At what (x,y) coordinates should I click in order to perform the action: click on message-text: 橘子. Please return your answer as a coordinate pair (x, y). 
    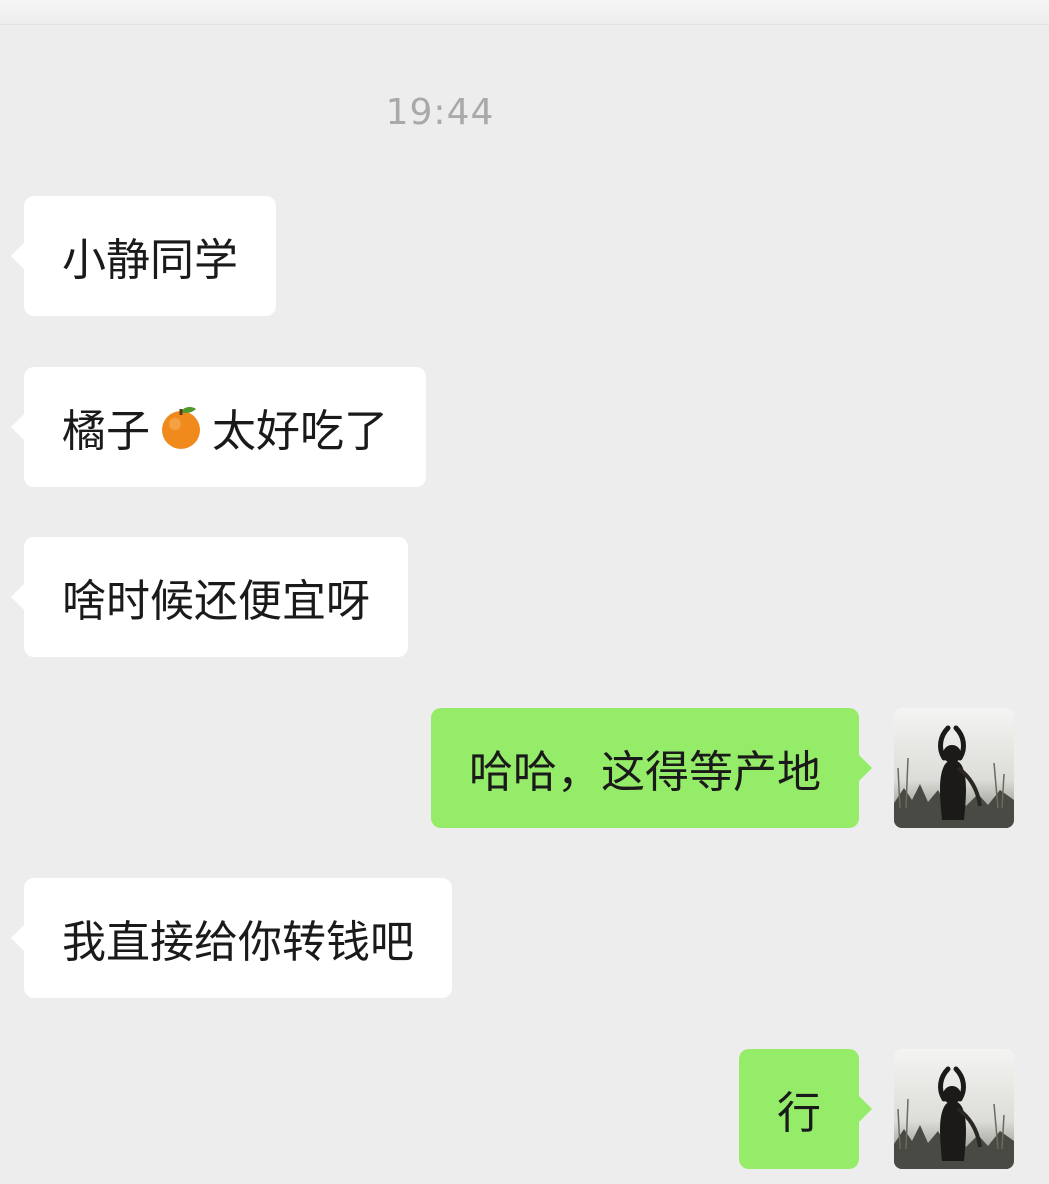
    Looking at the image, I should click on (106, 431).